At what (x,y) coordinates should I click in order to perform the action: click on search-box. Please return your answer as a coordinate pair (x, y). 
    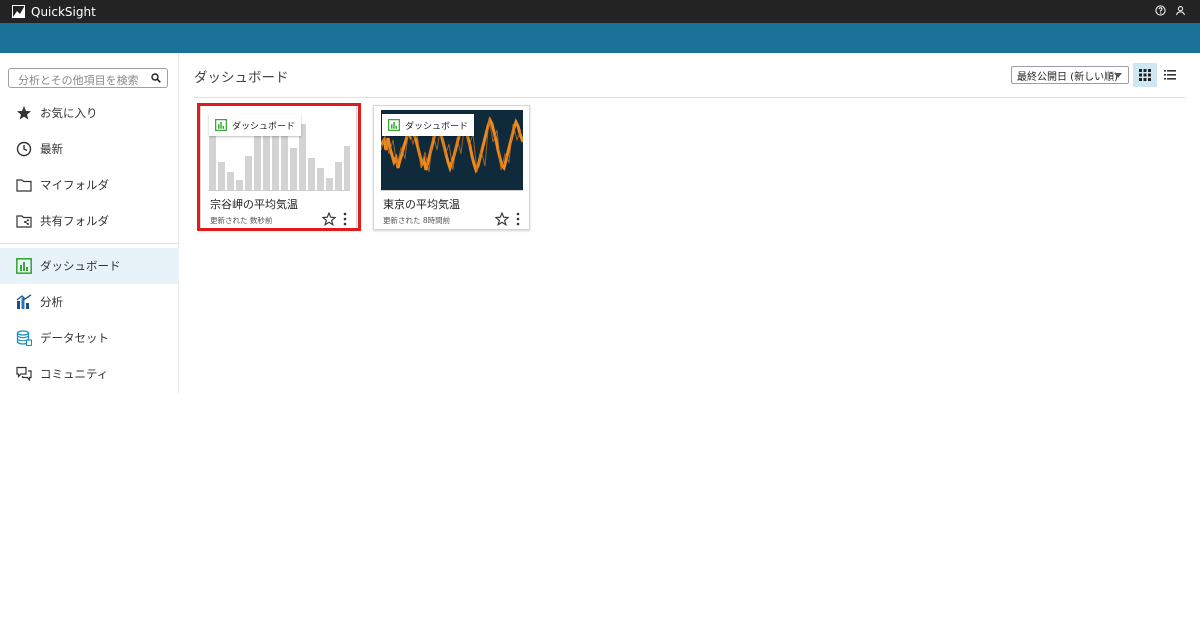
    Looking at the image, I should click on (88, 79).